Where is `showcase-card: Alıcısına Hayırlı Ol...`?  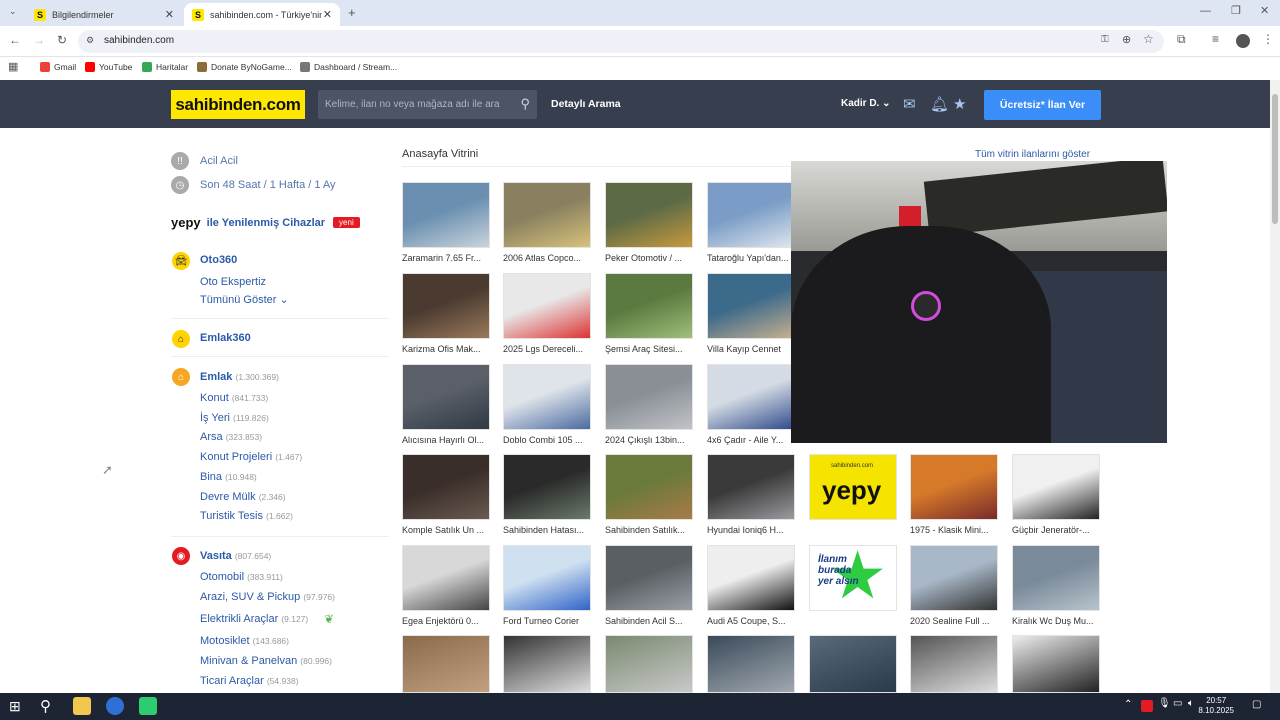 showcase-card: Alıcısına Hayırlı Ol... is located at coordinates (446, 408).